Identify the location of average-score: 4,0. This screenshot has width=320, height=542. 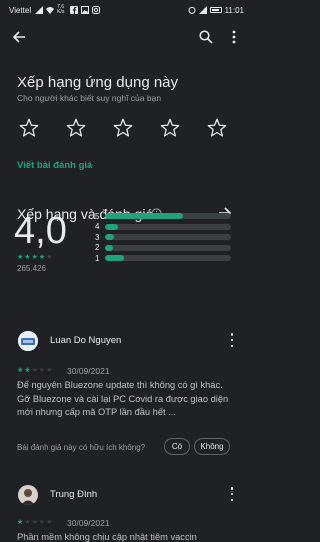
(40, 231).